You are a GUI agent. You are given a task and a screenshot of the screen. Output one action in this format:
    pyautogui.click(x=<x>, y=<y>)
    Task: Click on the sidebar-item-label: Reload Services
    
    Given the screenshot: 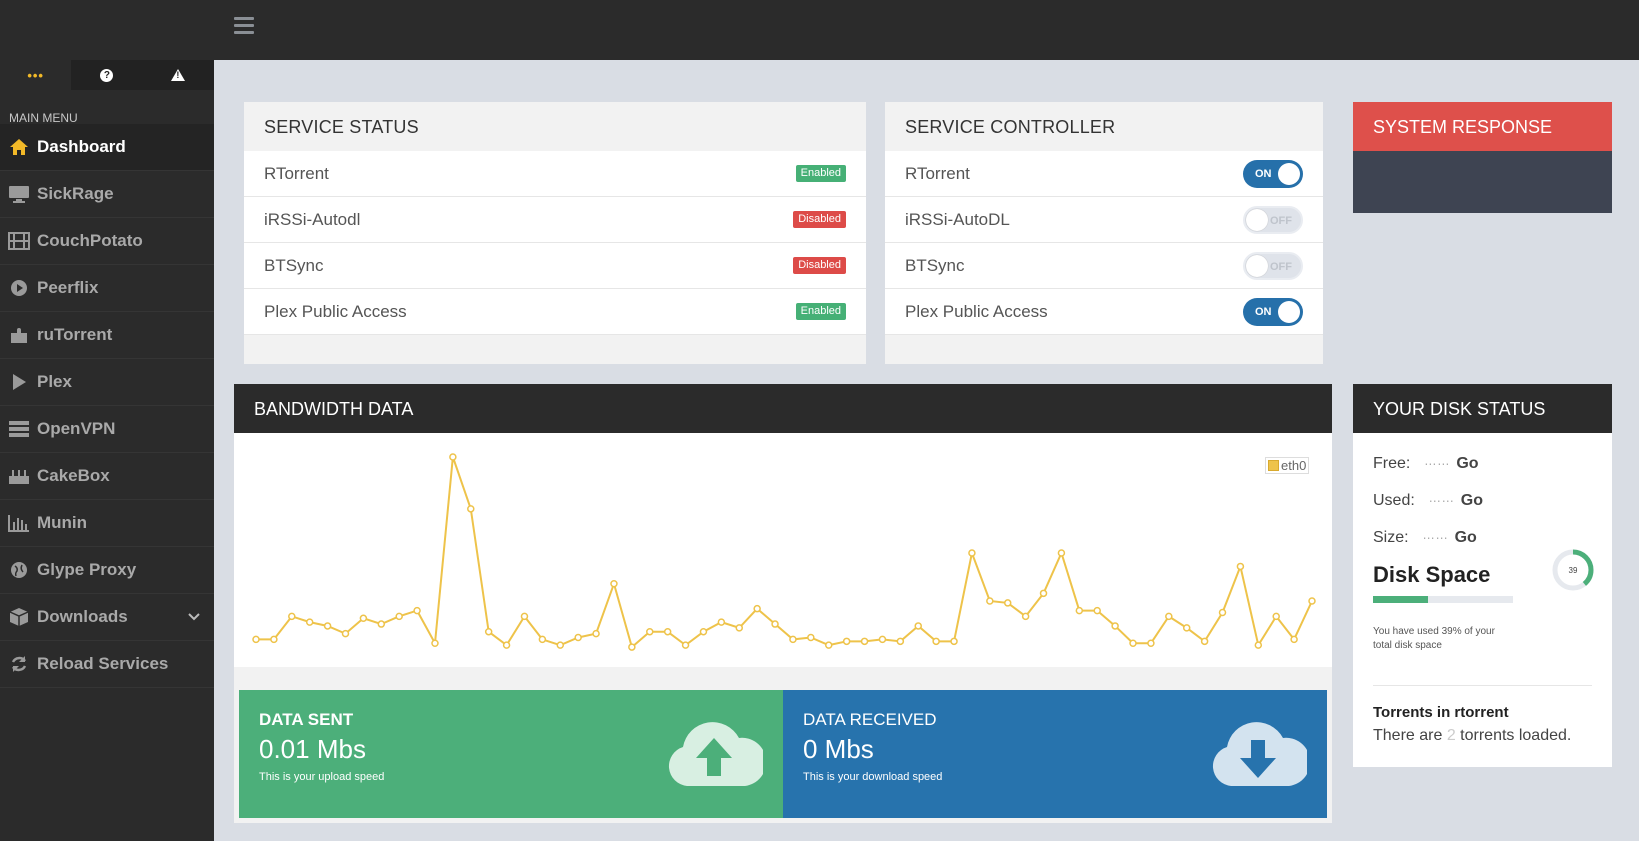 What is the action you would take?
    pyautogui.click(x=103, y=663)
    